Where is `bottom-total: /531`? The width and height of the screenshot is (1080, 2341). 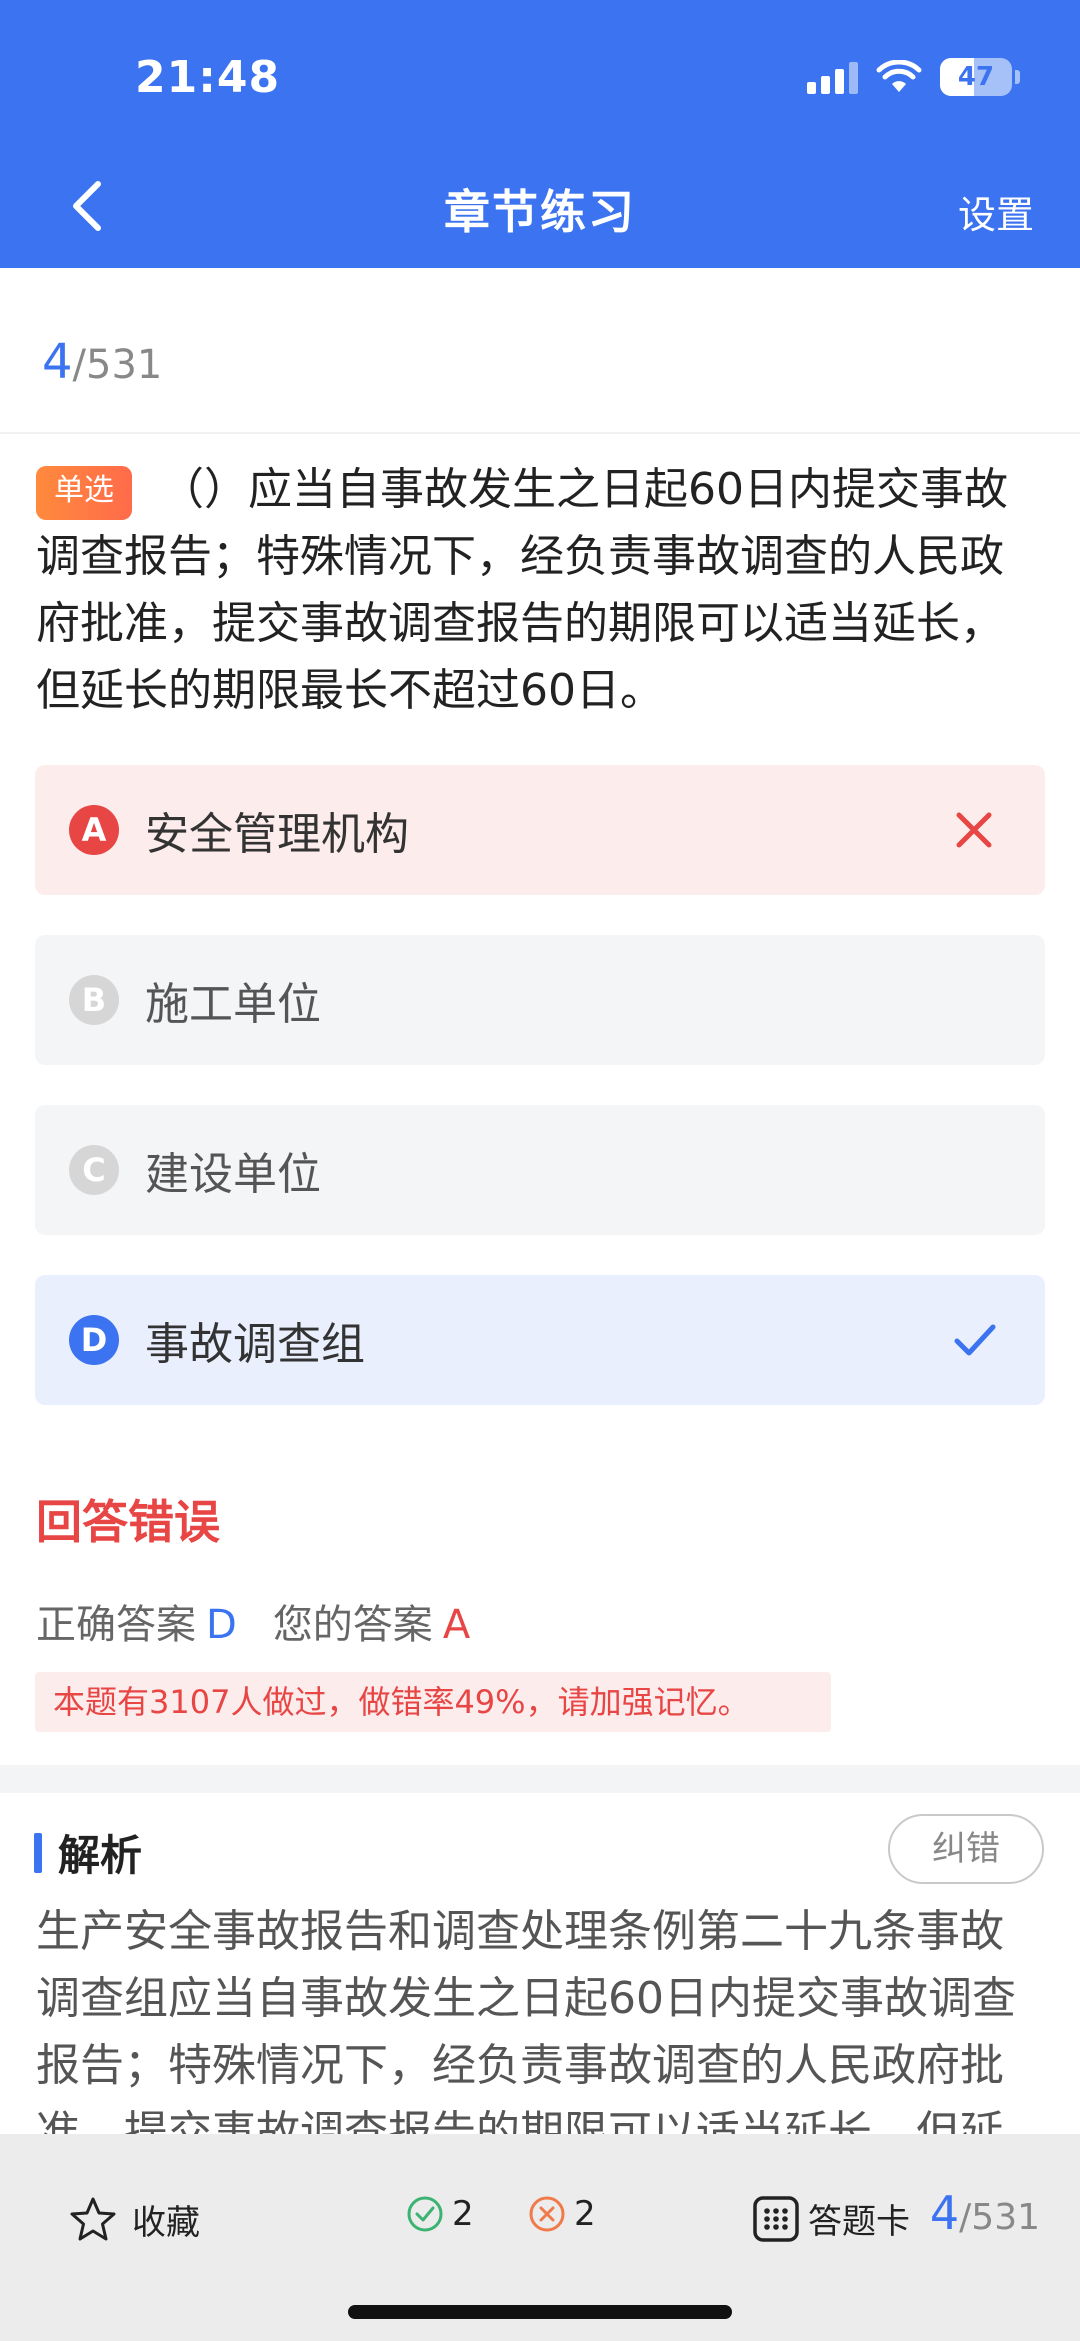
bottom-total: /531 is located at coordinates (999, 2217).